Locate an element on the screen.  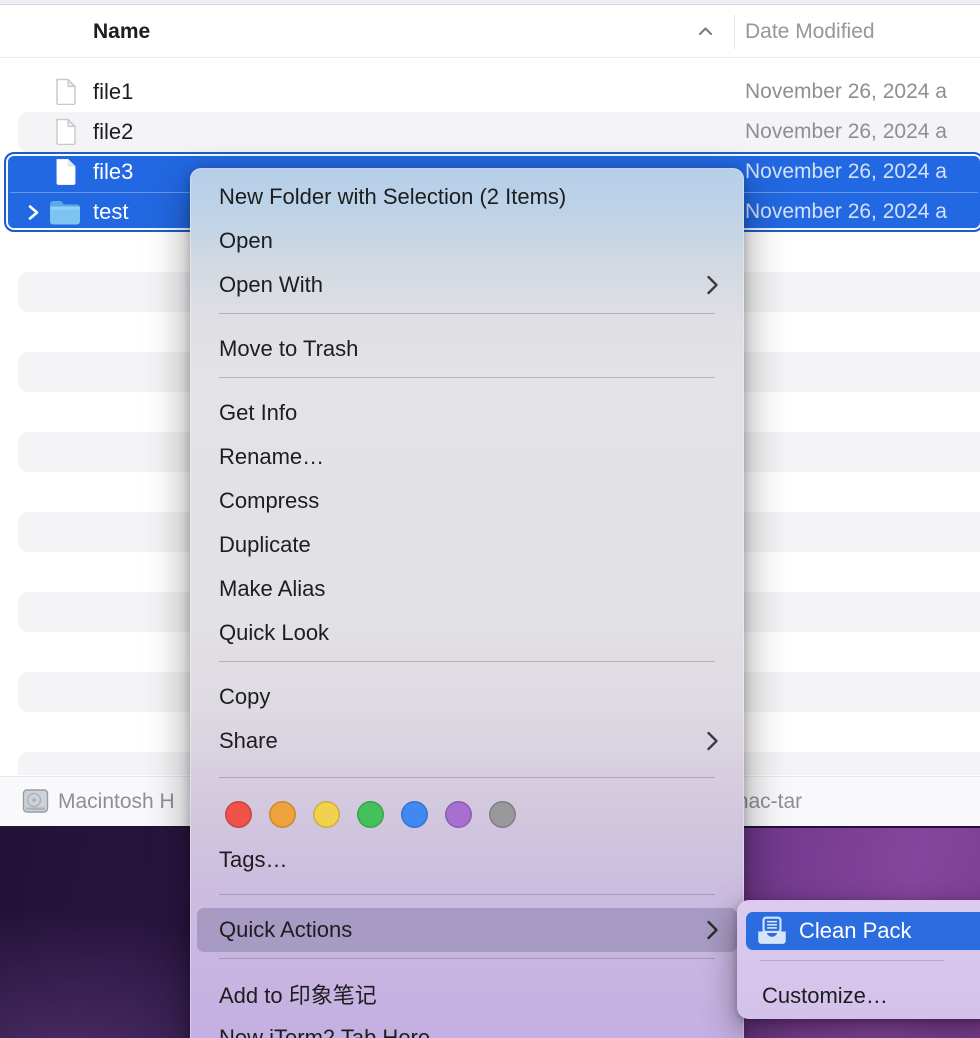
menu-item-new-folder-with-selection: New Folder with Selection (2 Items) is located at coordinates (467, 197).